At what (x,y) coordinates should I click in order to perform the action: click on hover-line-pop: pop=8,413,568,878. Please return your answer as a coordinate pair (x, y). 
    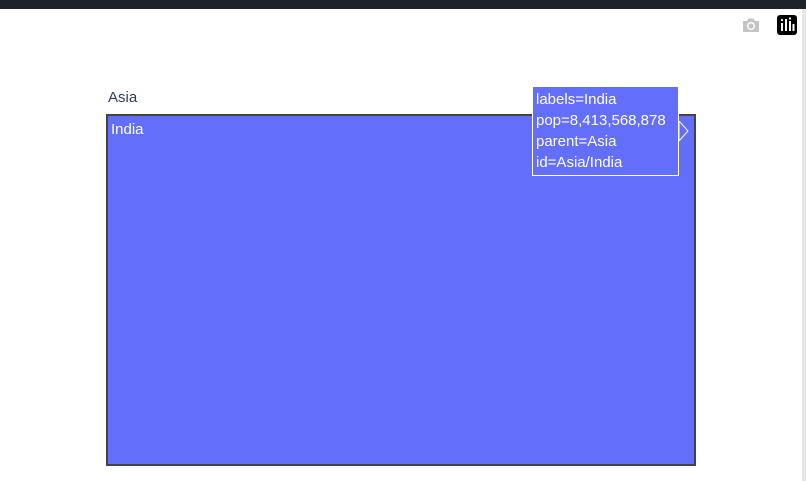
    Looking at the image, I should click on (601, 120).